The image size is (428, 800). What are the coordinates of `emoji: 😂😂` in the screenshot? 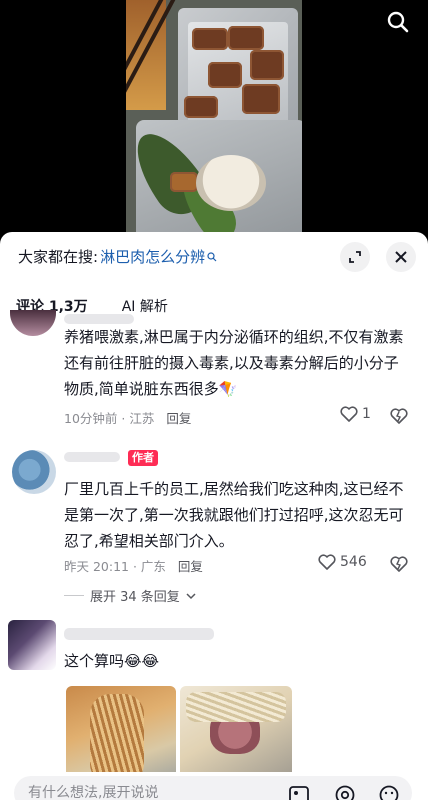 It's located at (142, 661).